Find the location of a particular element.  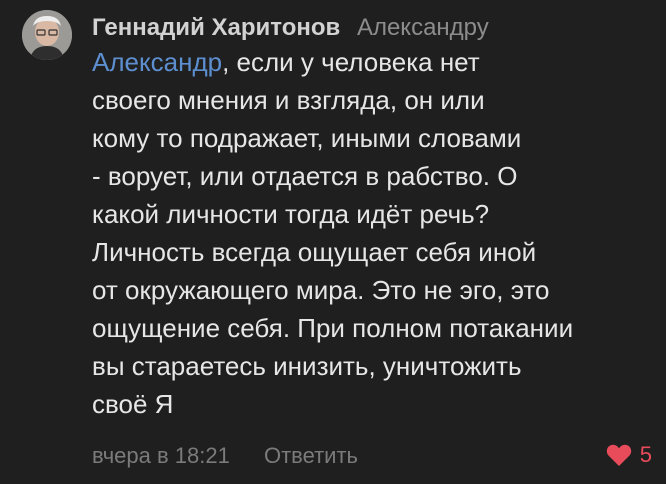

reply-button: Ответить is located at coordinates (311, 455).